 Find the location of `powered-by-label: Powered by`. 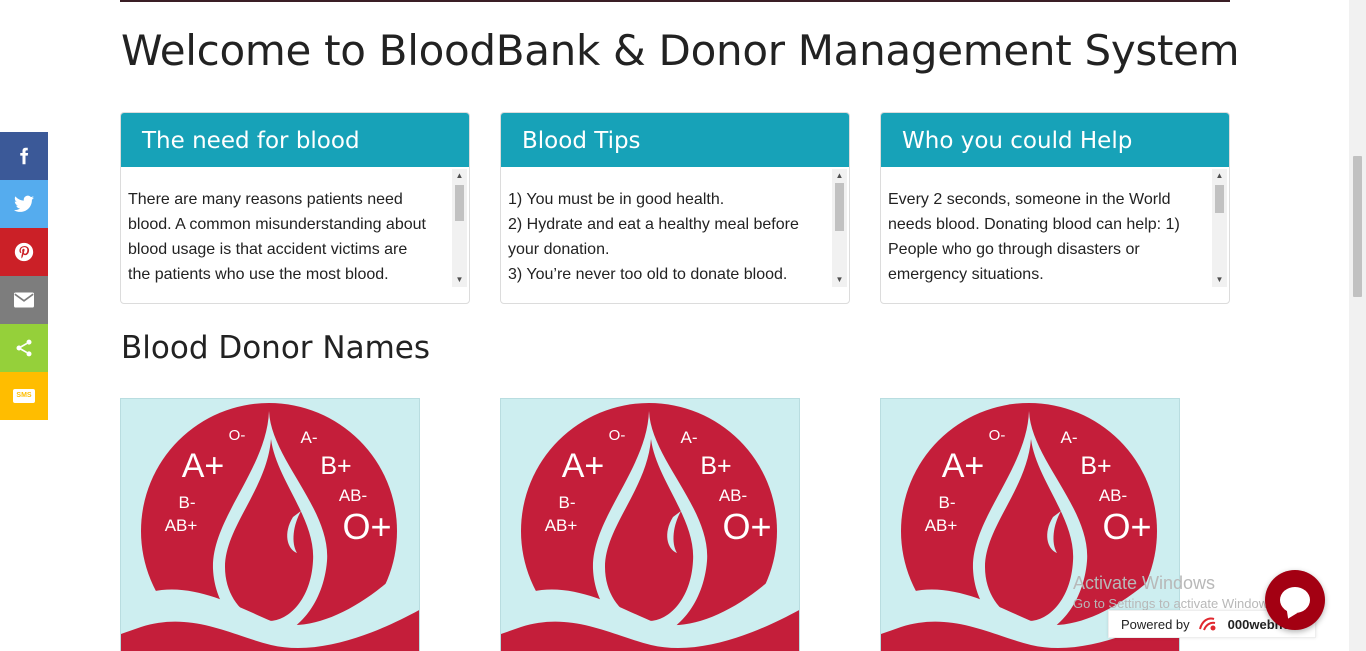

powered-by-label: Powered by is located at coordinates (1155, 624).